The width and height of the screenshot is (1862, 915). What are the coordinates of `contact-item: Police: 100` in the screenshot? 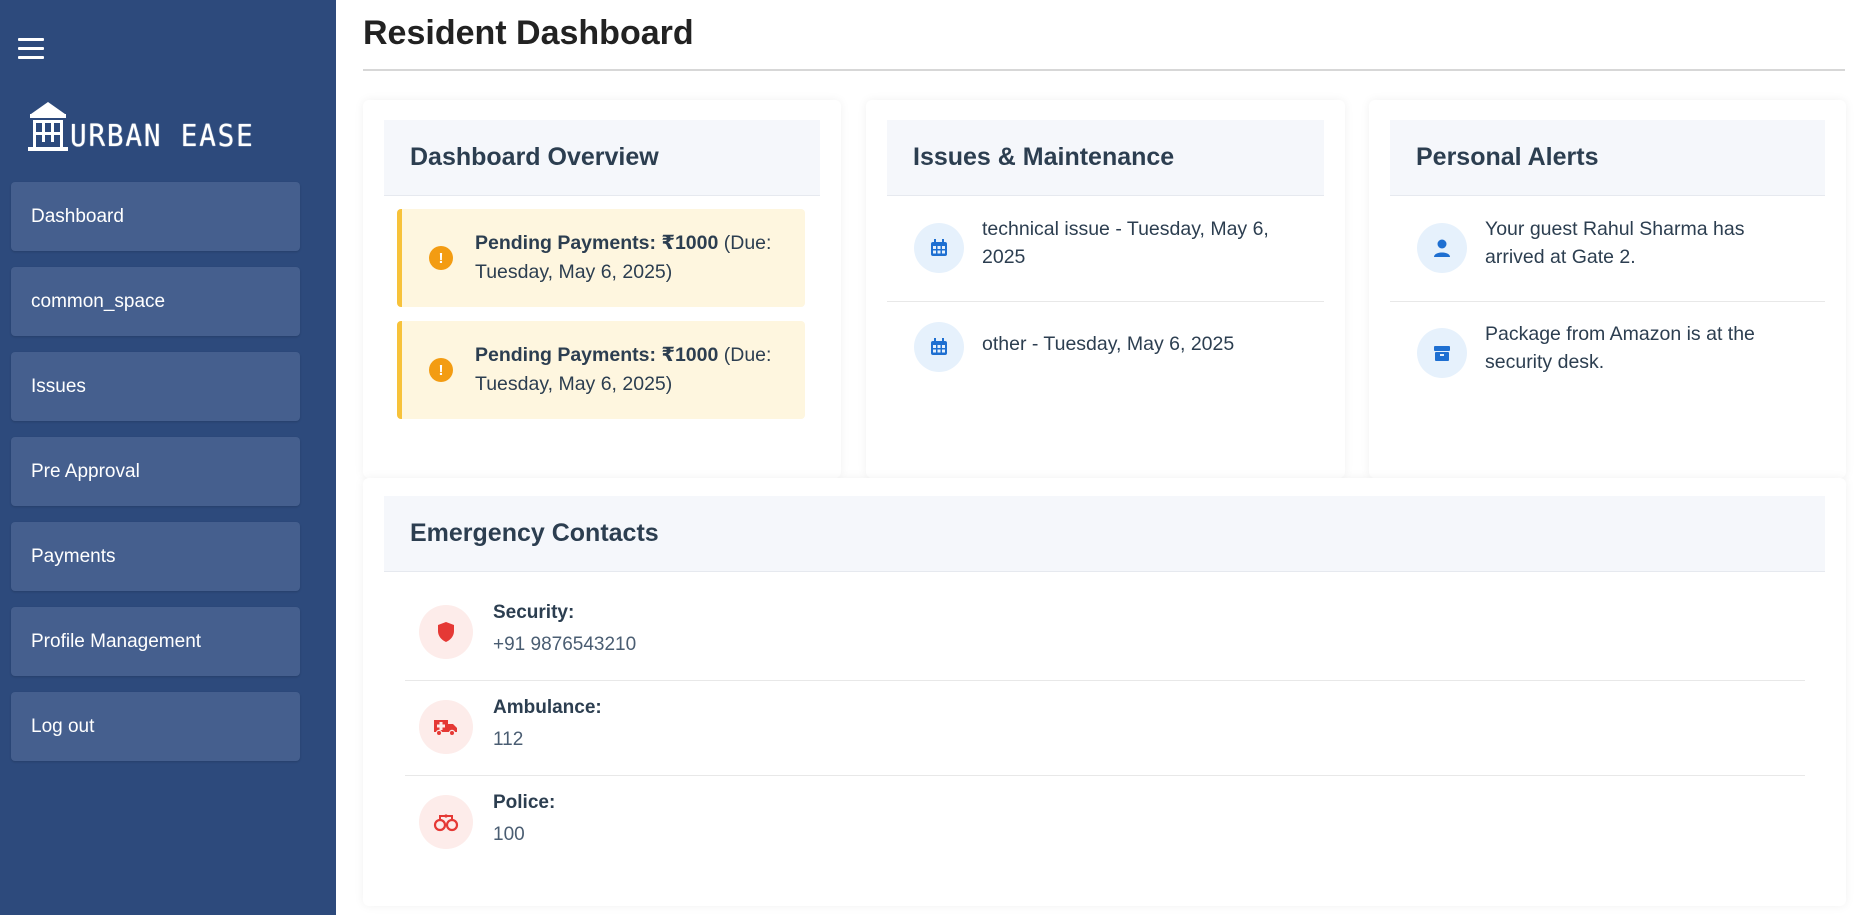 It's located at (1105, 823).